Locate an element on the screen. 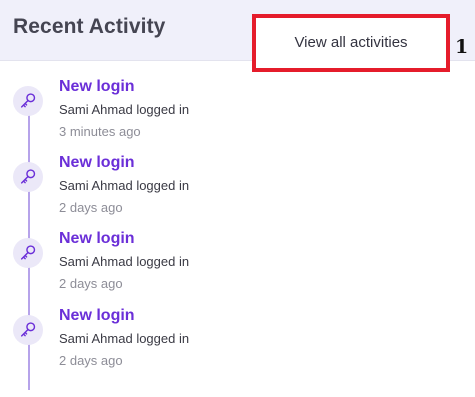  page-title: Recent Activity is located at coordinates (89, 26).